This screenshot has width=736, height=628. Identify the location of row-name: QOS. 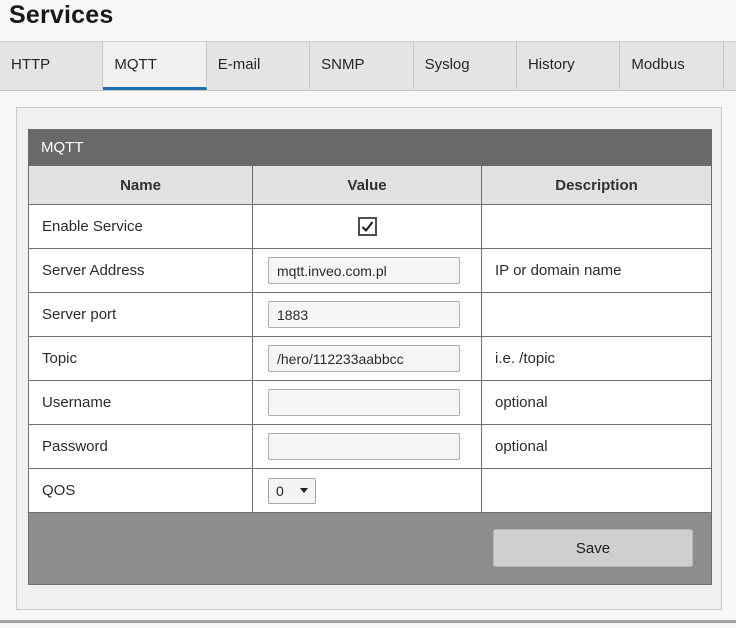
(140, 490).